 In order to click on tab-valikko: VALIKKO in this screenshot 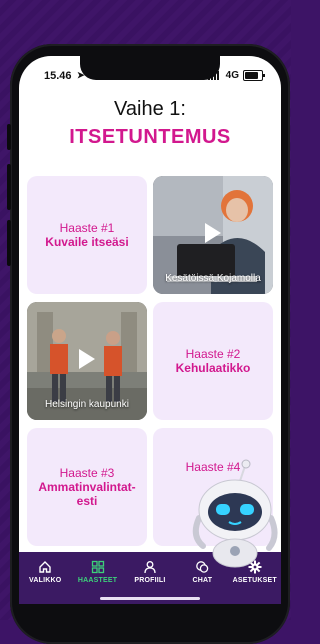, I will do `click(45, 572)`.